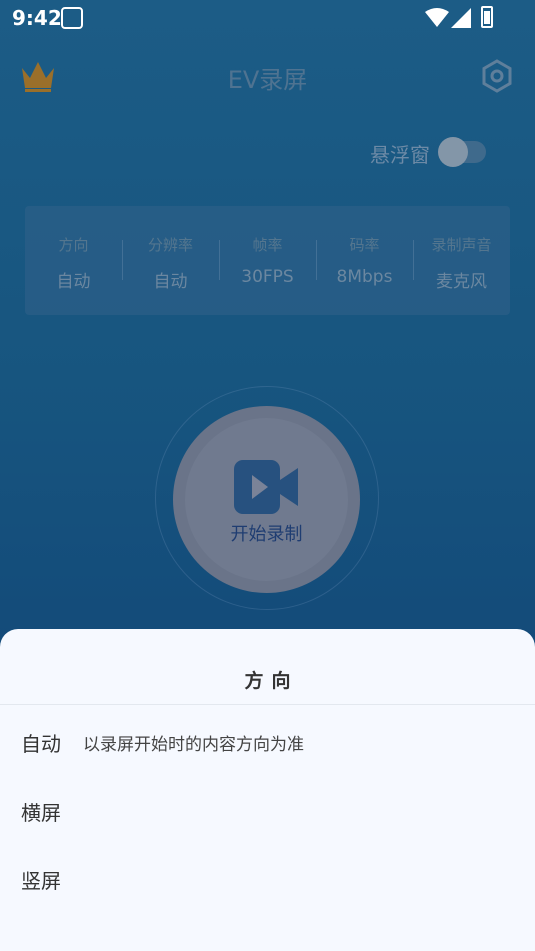 The width and height of the screenshot is (535, 951). I want to click on setting-direction: 方向 自动, so click(73, 260).